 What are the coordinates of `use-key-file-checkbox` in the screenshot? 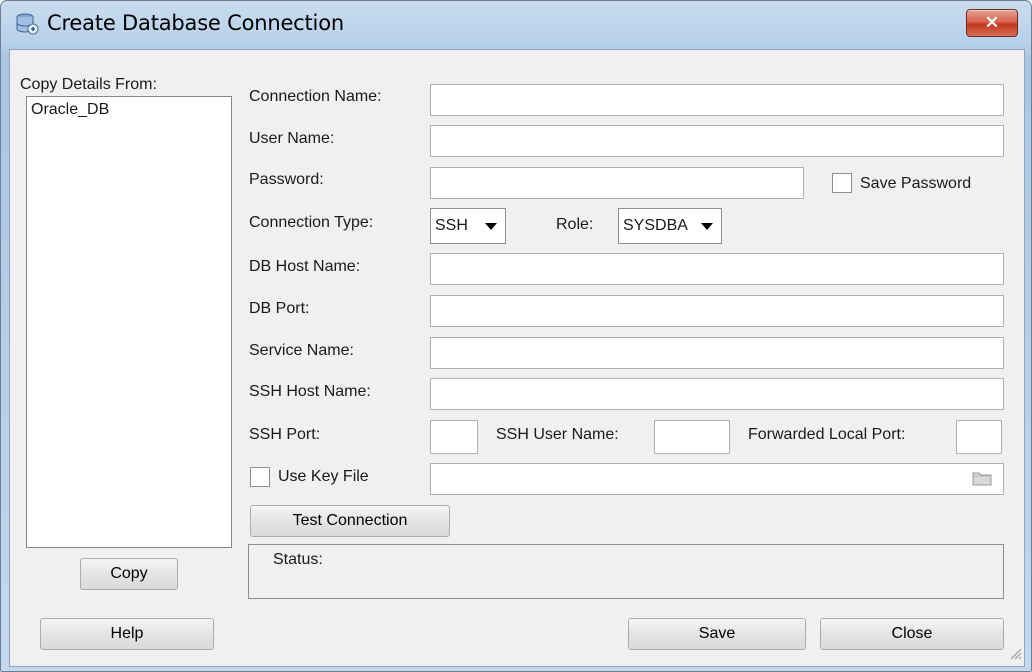 It's located at (260, 477).